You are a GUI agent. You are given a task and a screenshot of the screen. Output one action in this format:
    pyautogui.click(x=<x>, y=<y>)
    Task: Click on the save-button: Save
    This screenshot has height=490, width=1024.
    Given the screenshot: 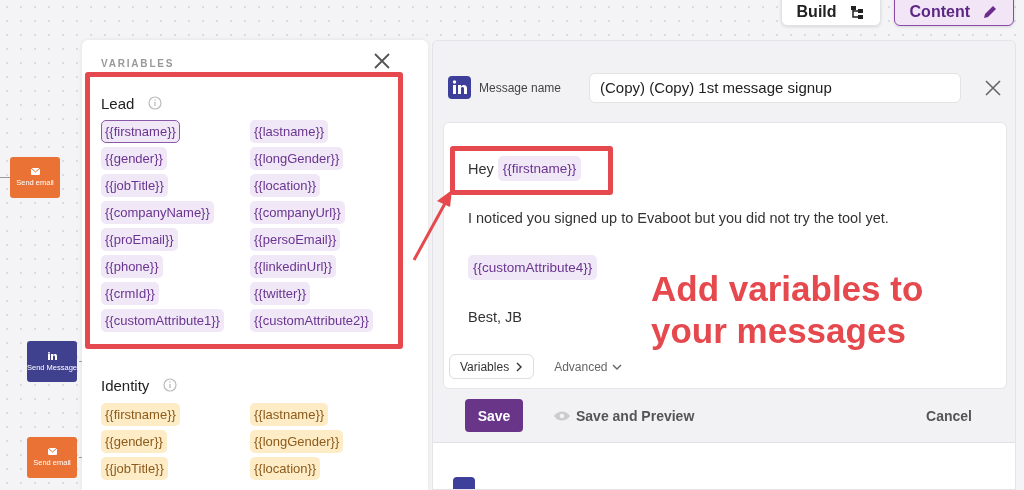 What is the action you would take?
    pyautogui.click(x=494, y=415)
    